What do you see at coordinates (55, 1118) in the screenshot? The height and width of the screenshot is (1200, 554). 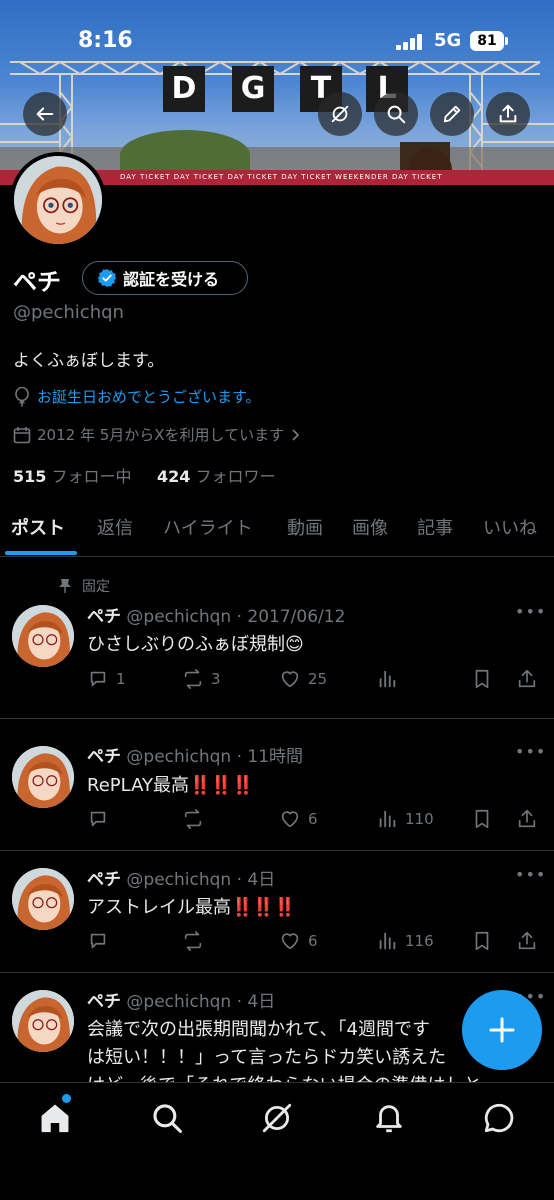 I see `nav-home` at bounding box center [55, 1118].